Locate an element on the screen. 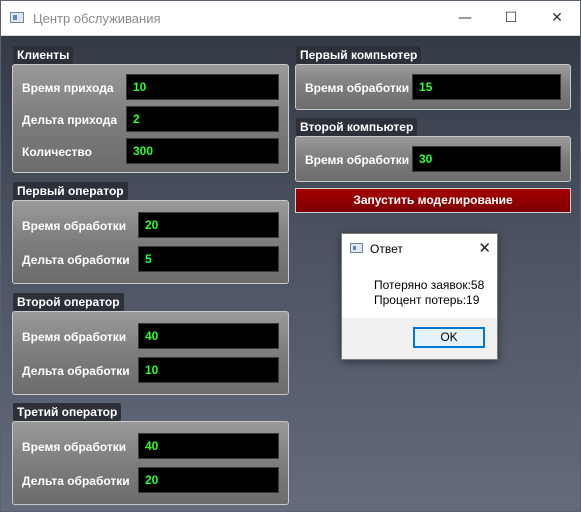  computer-1-time-field: 15 is located at coordinates (486, 87).